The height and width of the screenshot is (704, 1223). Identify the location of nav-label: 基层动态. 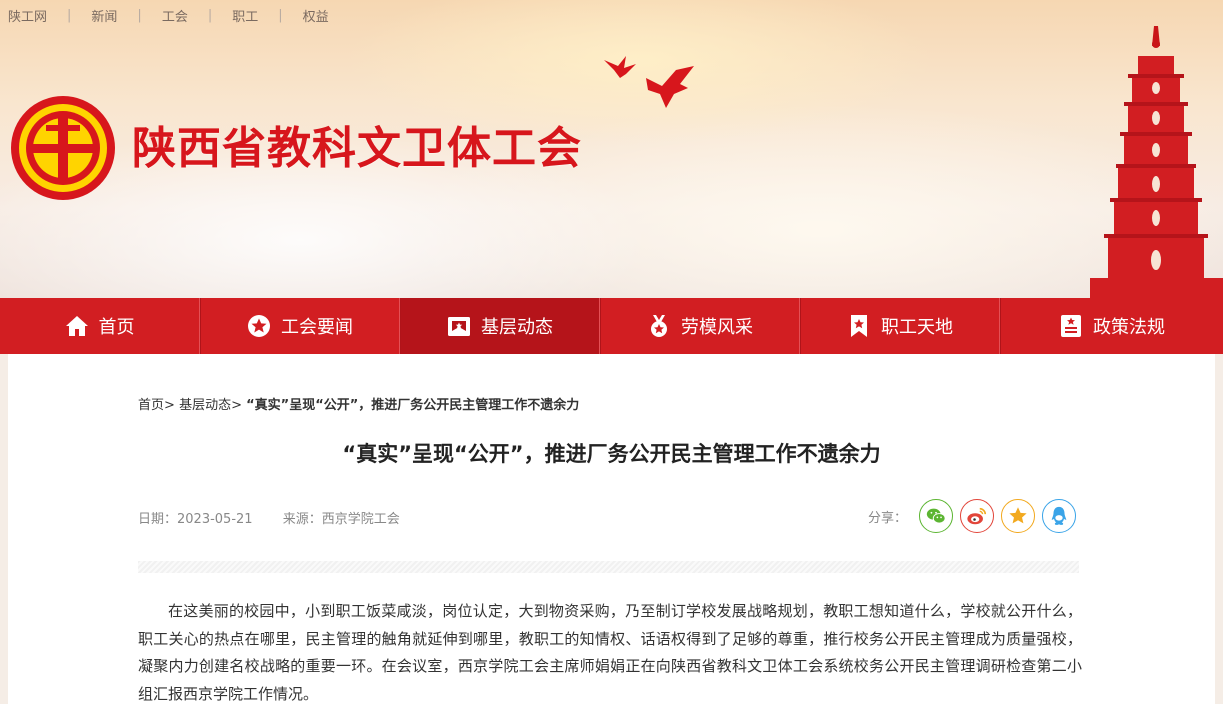
(517, 327).